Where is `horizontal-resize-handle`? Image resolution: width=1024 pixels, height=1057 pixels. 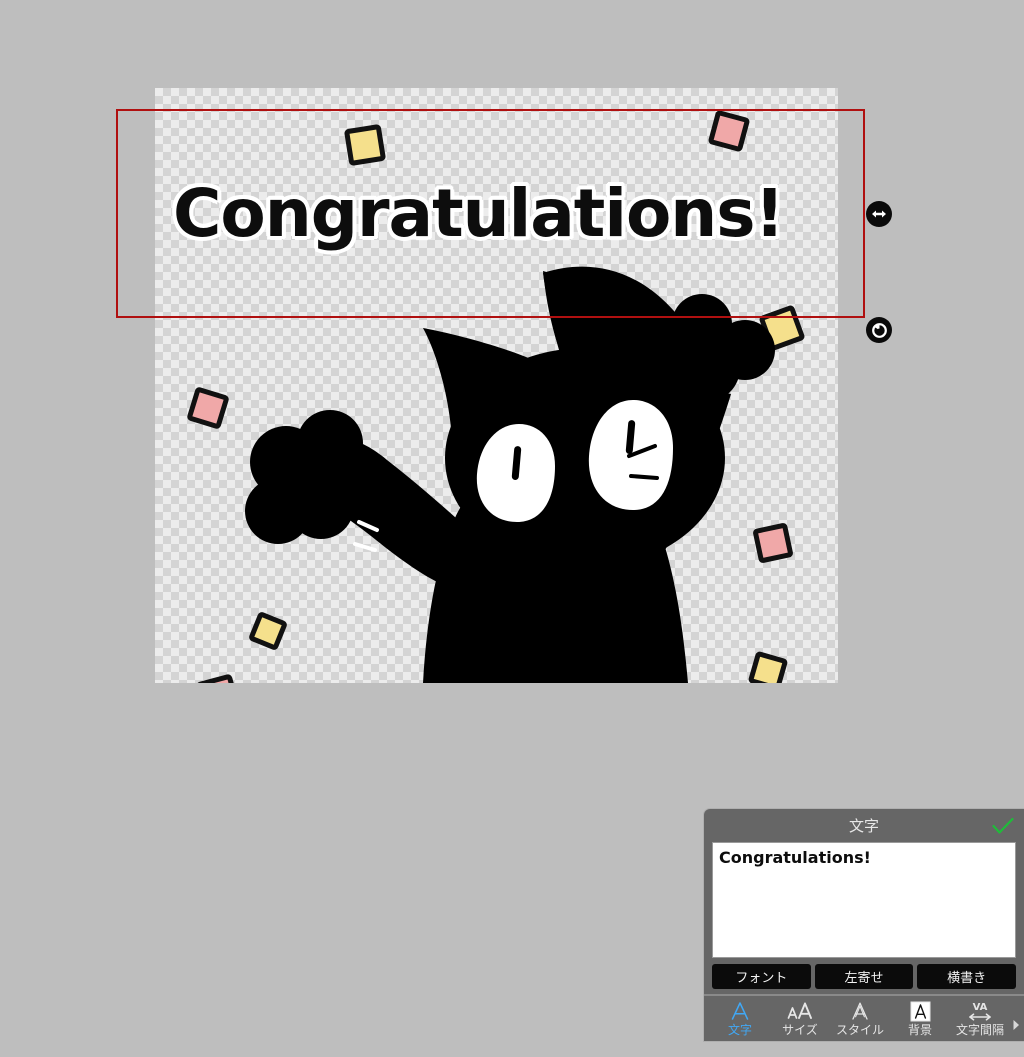
horizontal-resize-handle is located at coordinates (879, 214).